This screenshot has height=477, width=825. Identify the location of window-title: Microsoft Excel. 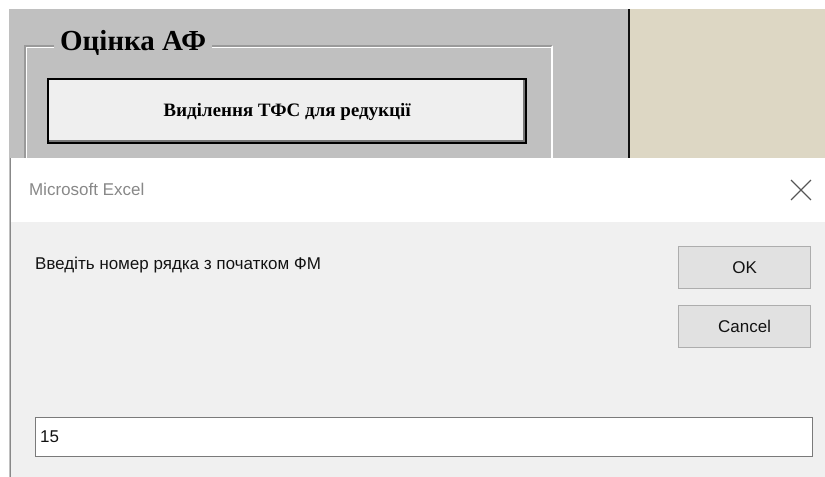
(86, 190).